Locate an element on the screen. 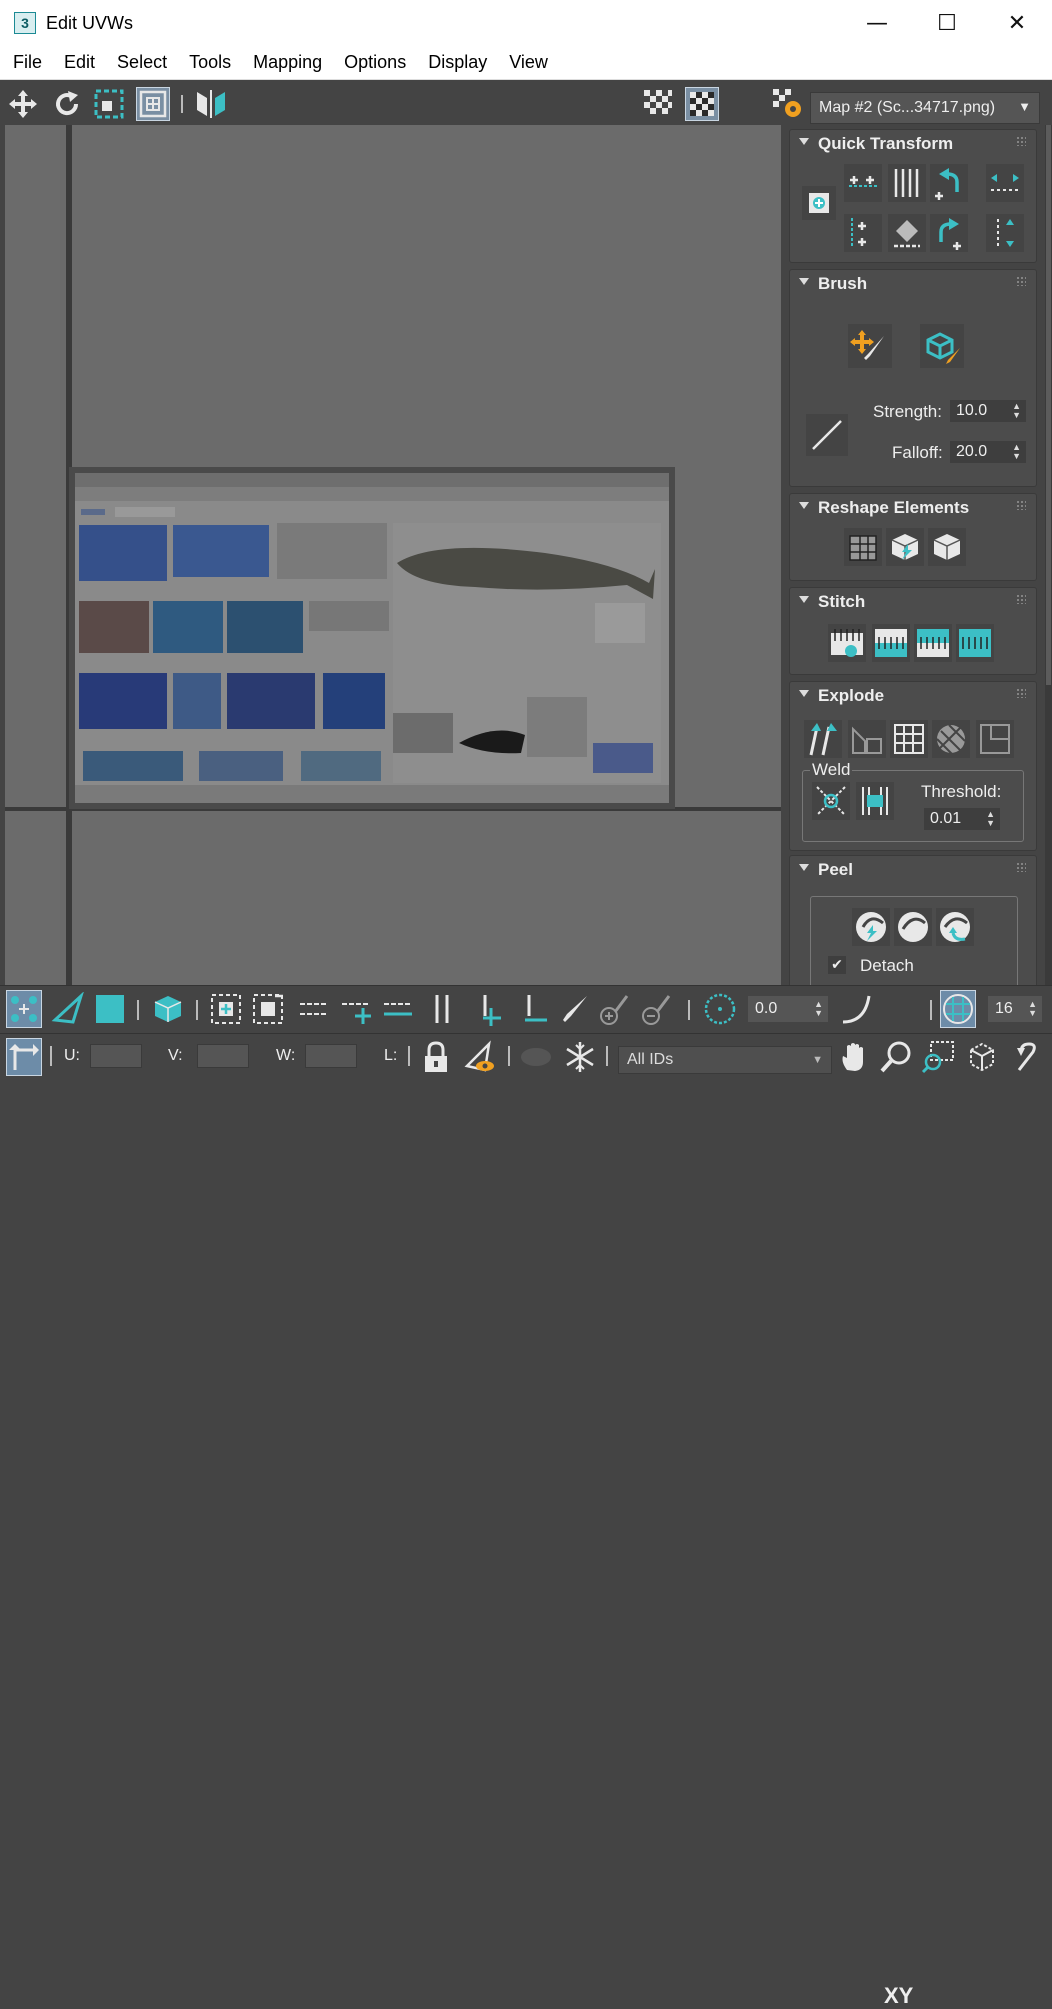  zoom-tool-button is located at coordinates (896, 1057).